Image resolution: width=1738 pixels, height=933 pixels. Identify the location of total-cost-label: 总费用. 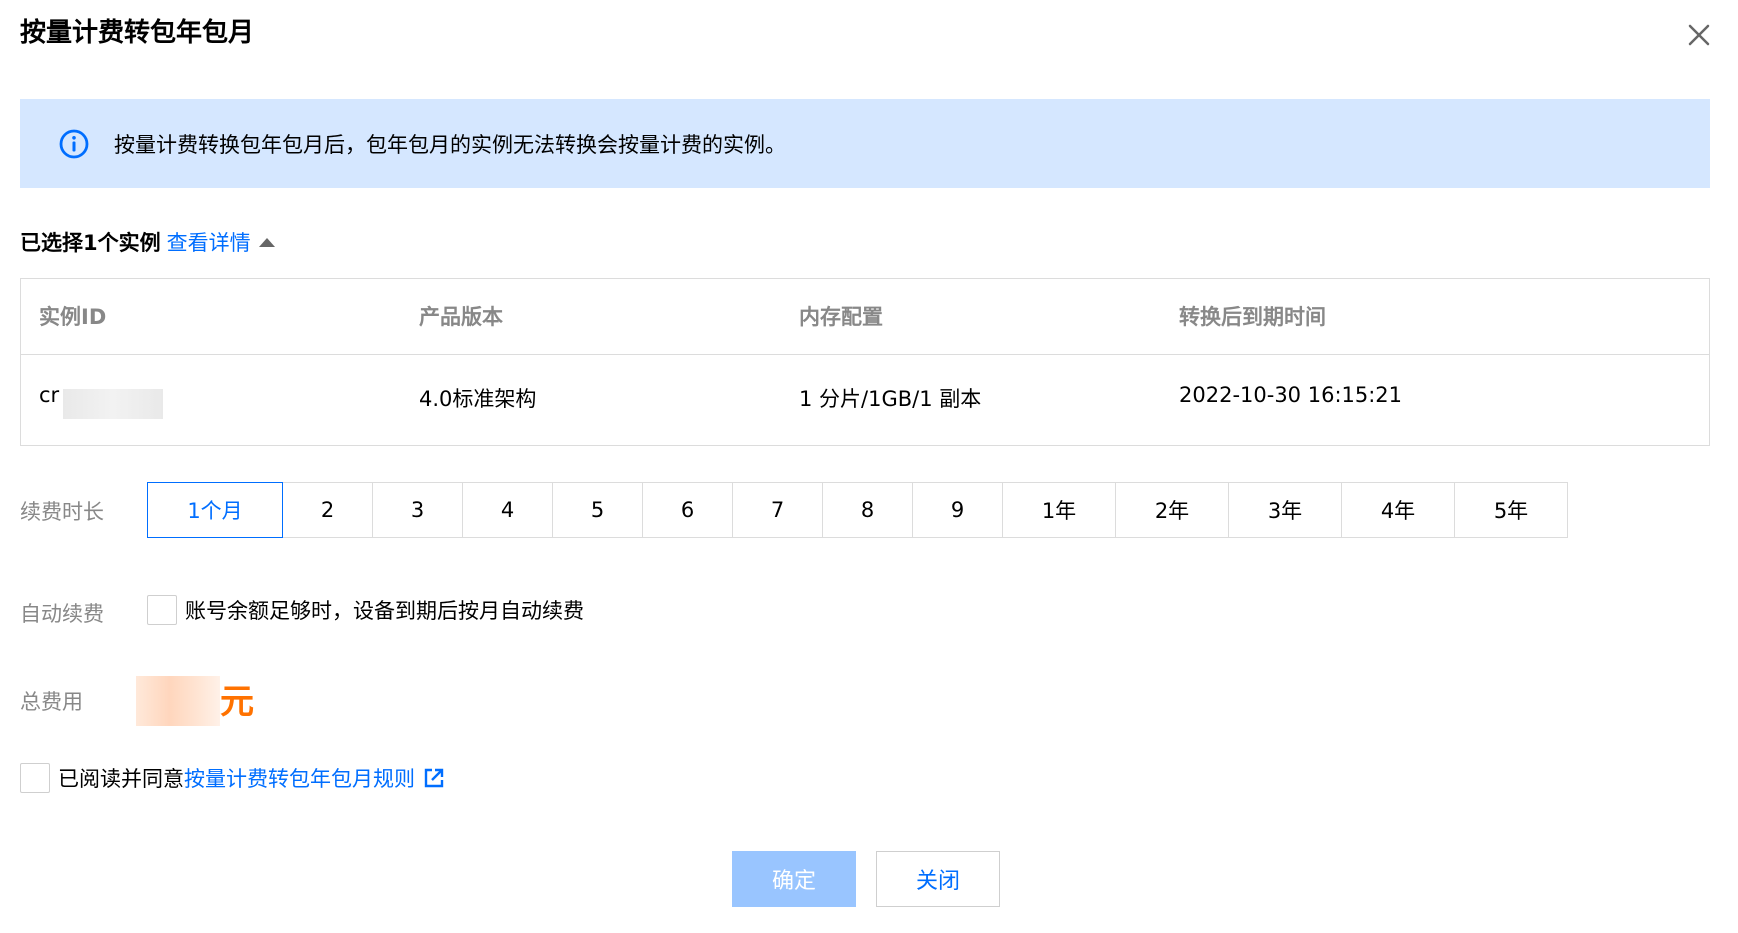
(51, 702).